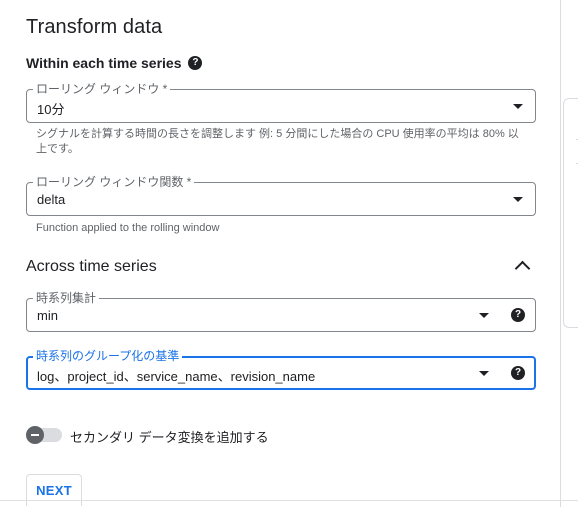 Image resolution: width=578 pixels, height=507 pixels. I want to click on group-by-label: 時系列のグループ化の基準, so click(108, 356).